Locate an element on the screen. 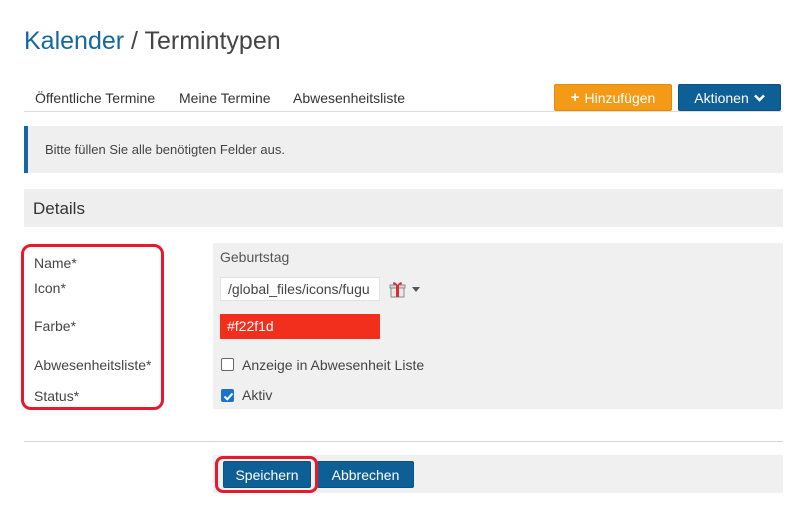 Image resolution: width=790 pixels, height=517 pixels. status-checkbox is located at coordinates (227, 395).